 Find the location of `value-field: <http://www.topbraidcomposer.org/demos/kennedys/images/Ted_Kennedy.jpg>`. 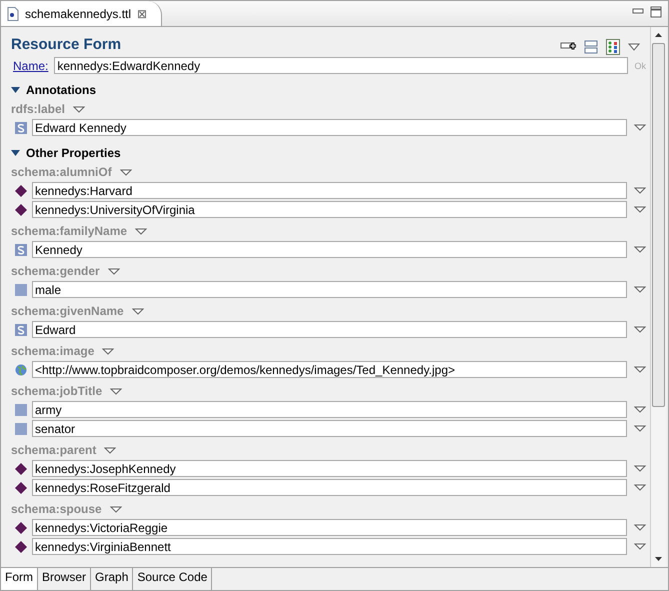

value-field: <http://www.topbraidcomposer.org/demos/kennedys/images/Ted_Kennedy.jpg> is located at coordinates (329, 369).